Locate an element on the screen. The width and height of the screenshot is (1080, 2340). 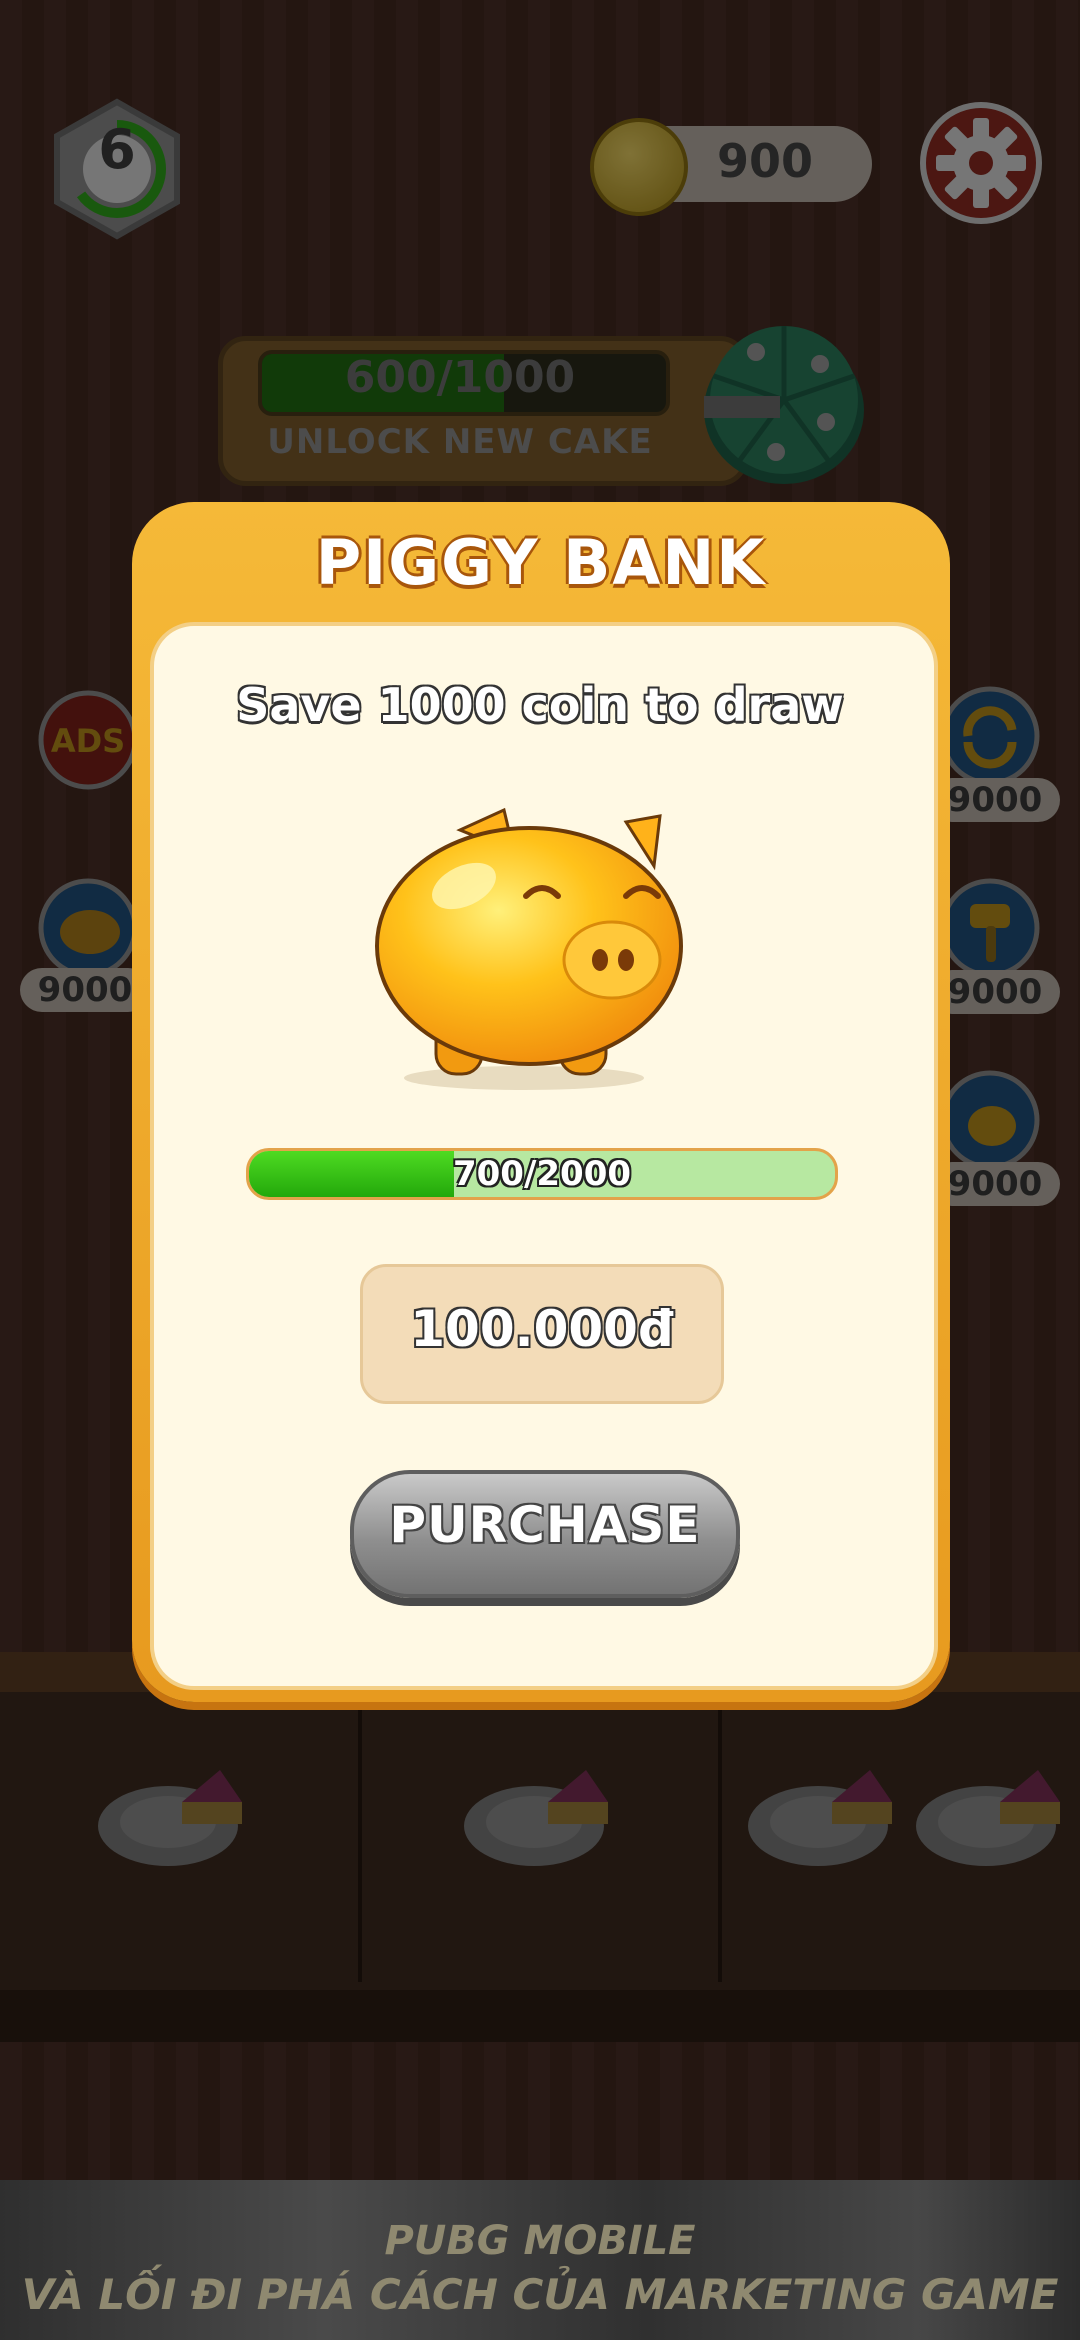
ad-banner-line1: PUBG MOBILE is located at coordinates (540, 2241).